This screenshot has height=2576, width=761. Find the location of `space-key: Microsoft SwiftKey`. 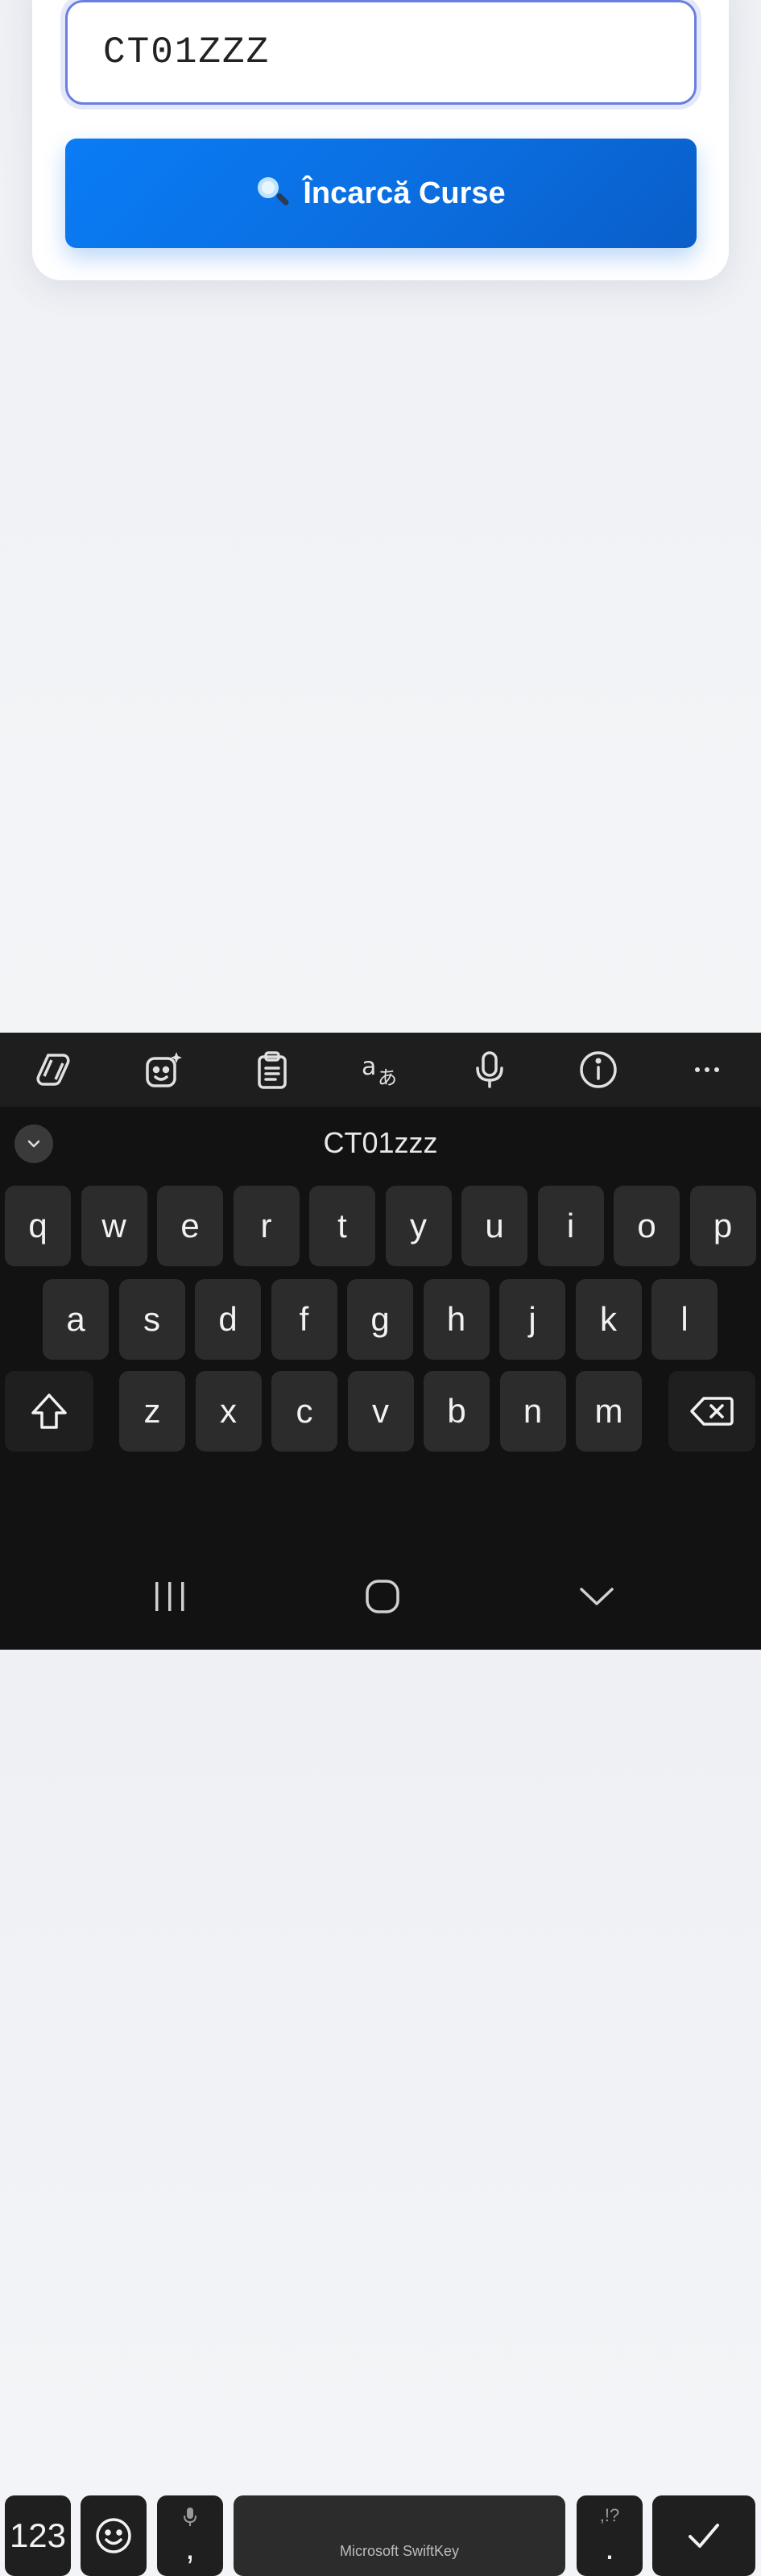

space-key: Microsoft SwiftKey is located at coordinates (399, 2535).